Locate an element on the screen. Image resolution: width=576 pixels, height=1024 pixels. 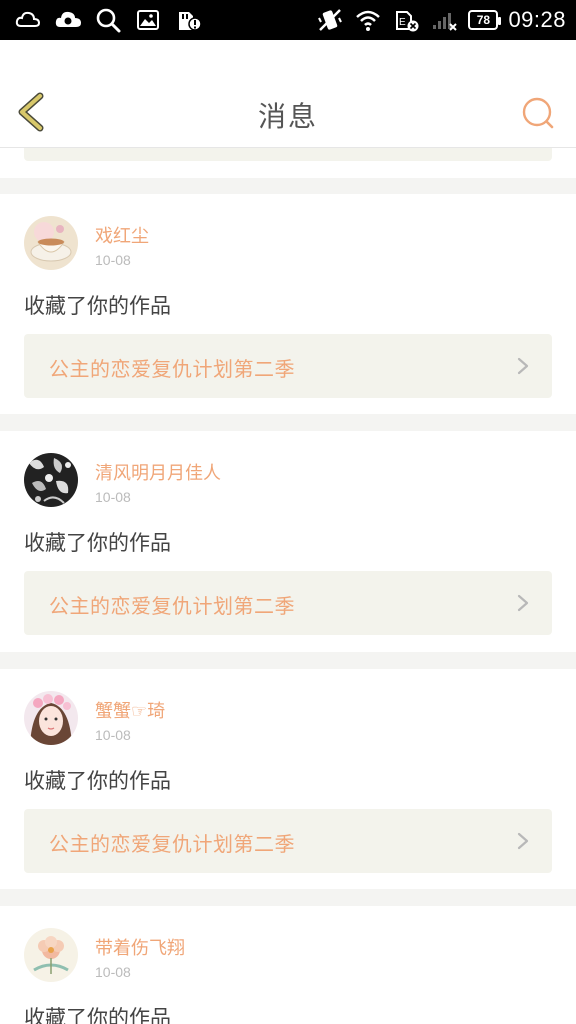
vibrate-muted-icon is located at coordinates (330, 20).